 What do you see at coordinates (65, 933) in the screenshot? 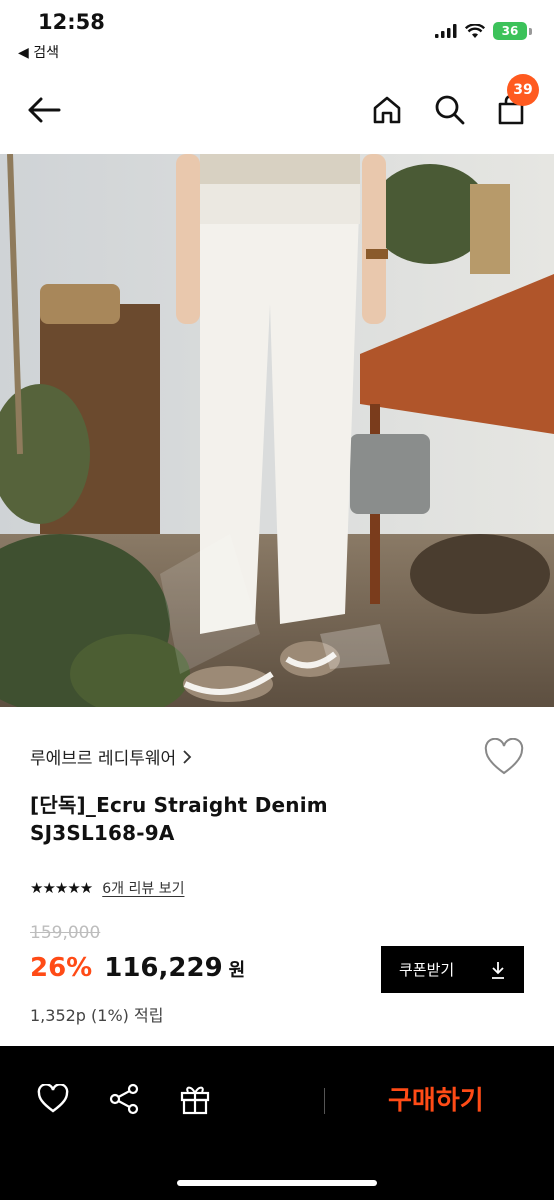
I see `original-price: 159,000` at bounding box center [65, 933].